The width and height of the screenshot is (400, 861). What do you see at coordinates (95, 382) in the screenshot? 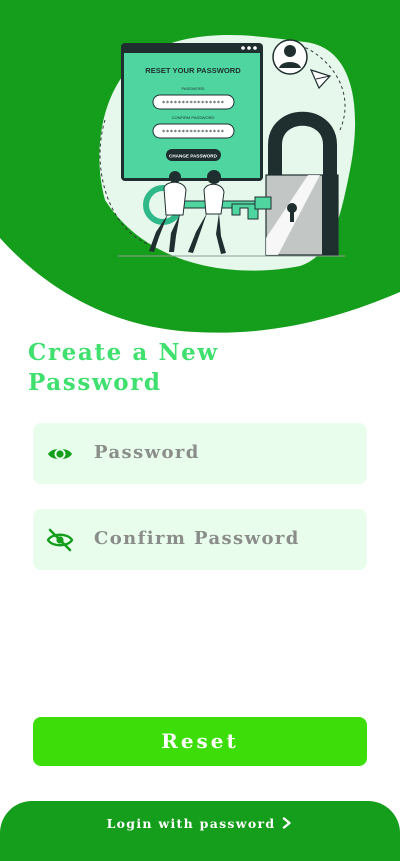
I see `page-title-line2: Password` at bounding box center [95, 382].